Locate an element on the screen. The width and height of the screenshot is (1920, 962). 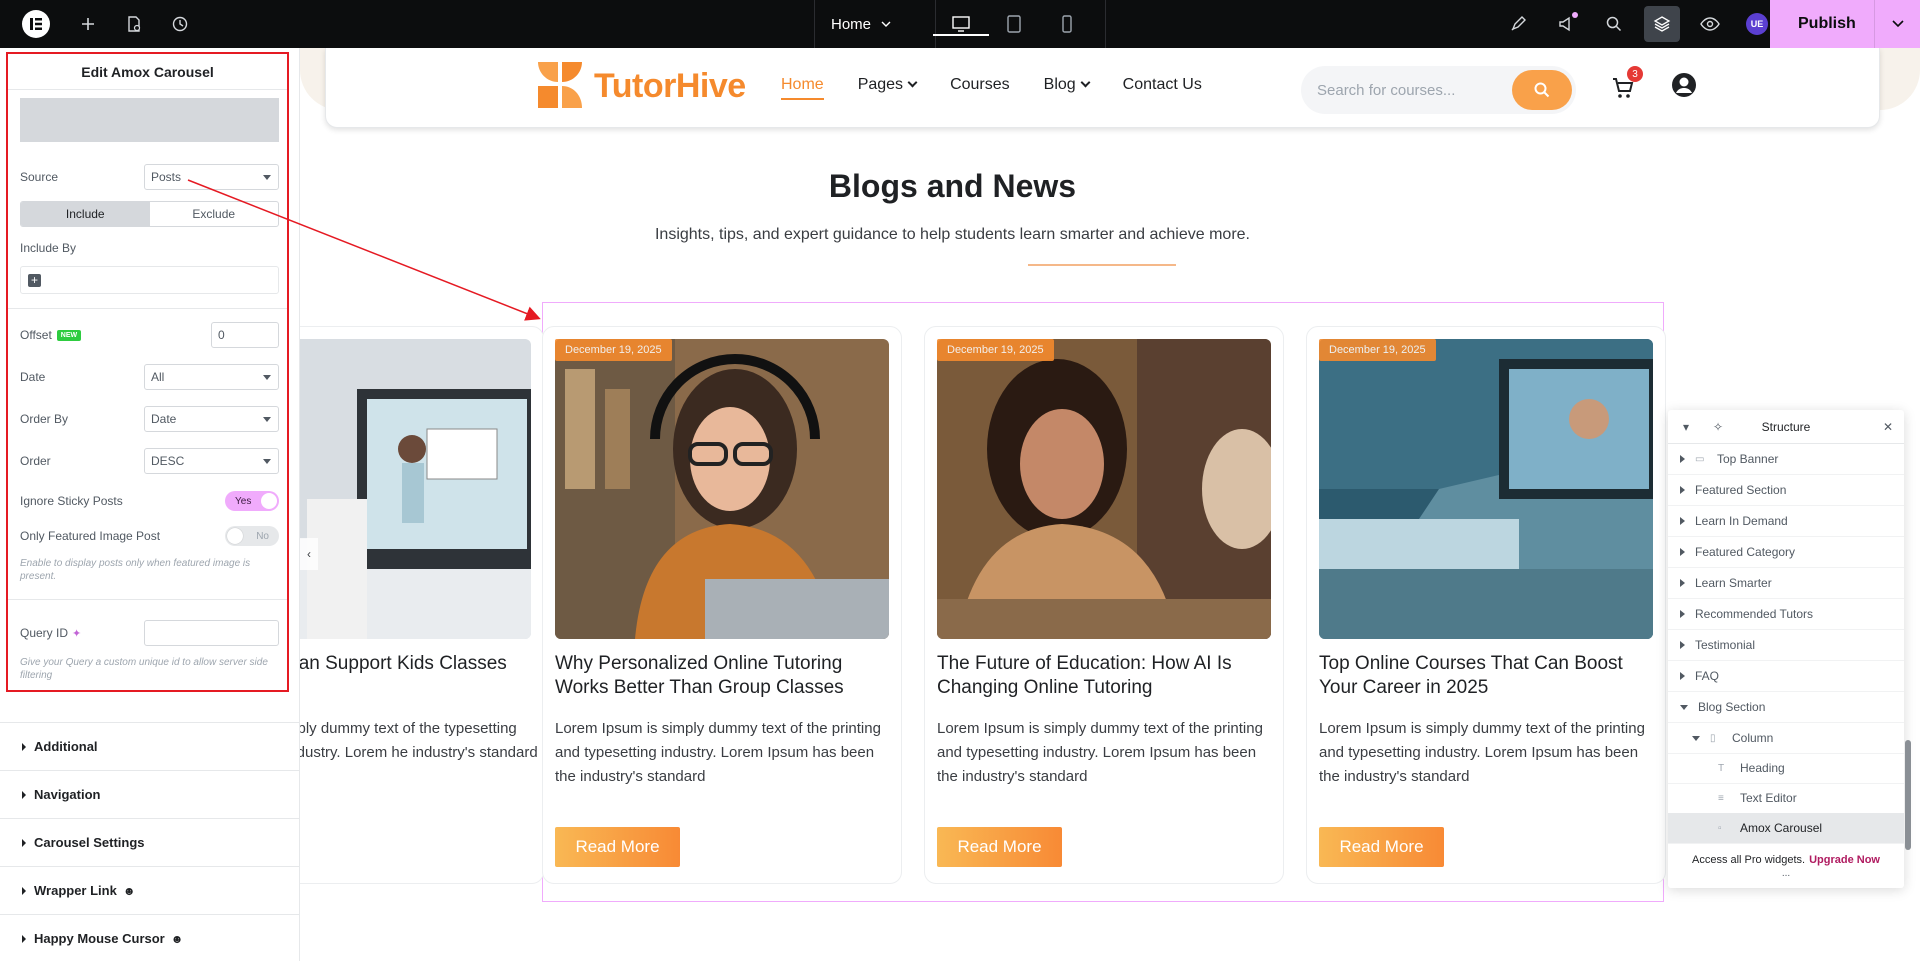
structure-title: Structure is located at coordinates (1786, 426).